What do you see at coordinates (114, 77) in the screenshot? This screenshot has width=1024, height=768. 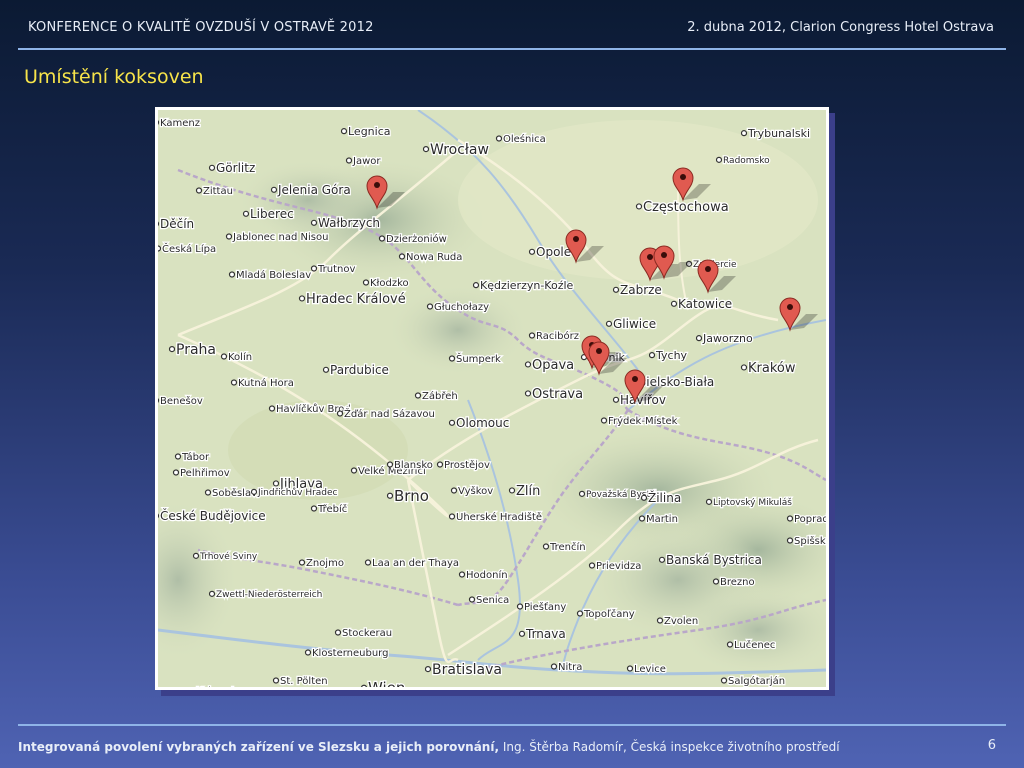 I see `slide-title: Umístění koksoven` at bounding box center [114, 77].